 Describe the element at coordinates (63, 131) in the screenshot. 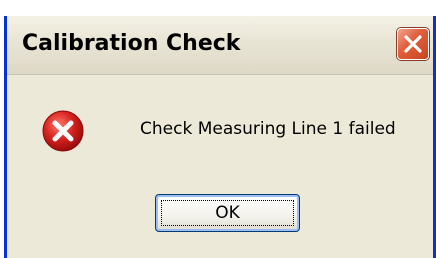

I see `error-icon` at that location.